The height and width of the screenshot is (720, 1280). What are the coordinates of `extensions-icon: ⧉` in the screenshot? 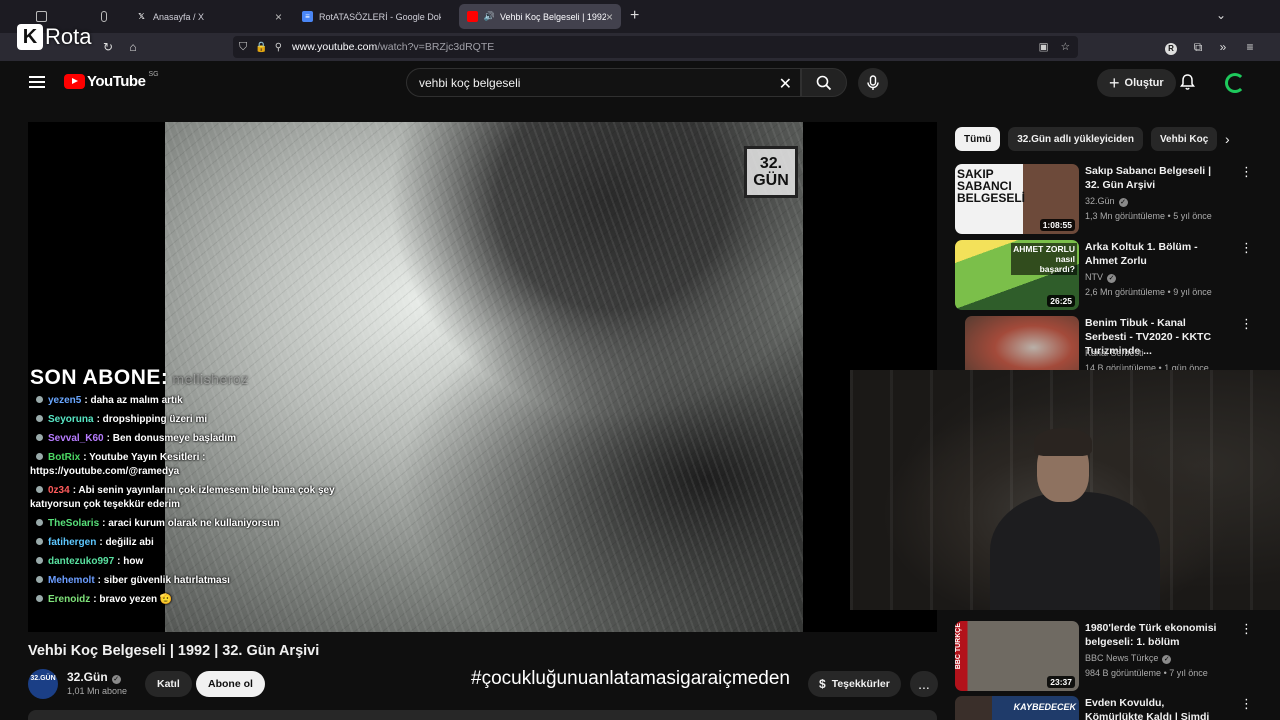 It's located at (1198, 47).